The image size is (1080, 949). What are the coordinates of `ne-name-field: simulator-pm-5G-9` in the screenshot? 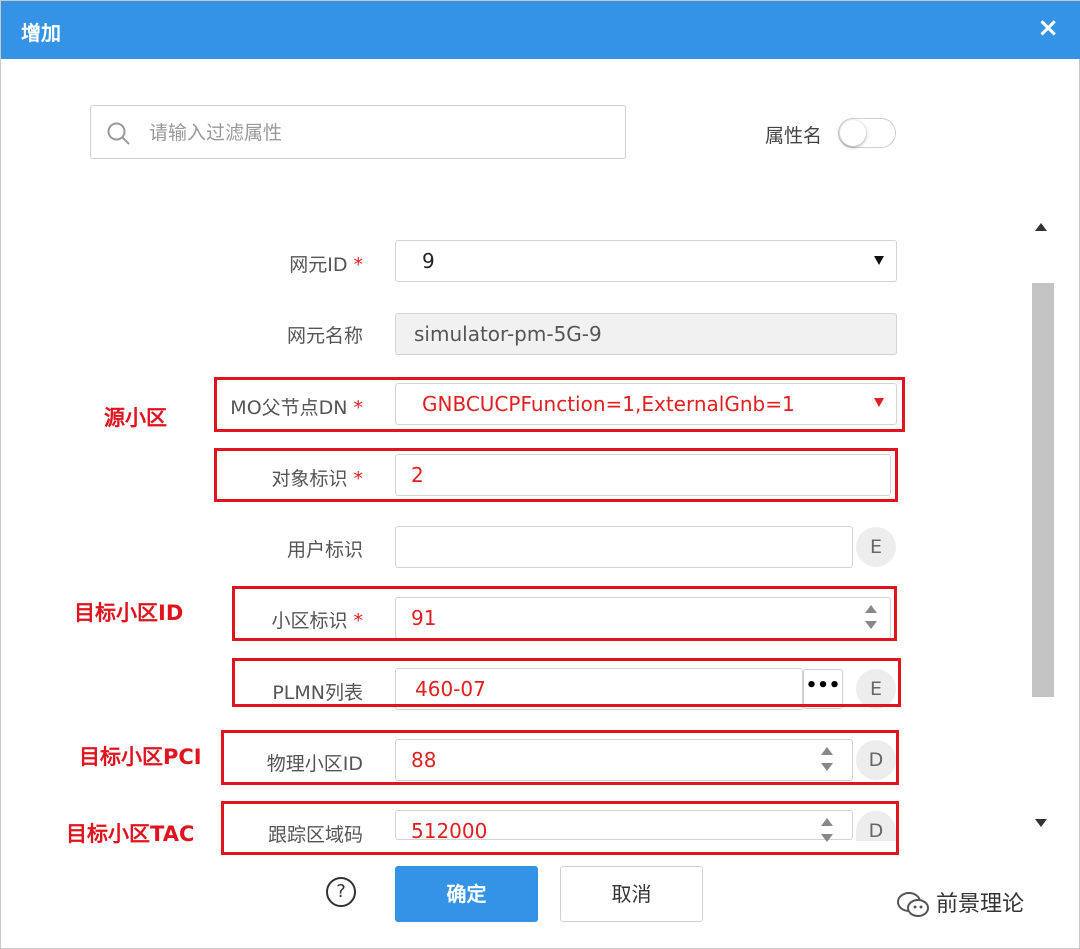 It's located at (646, 334).